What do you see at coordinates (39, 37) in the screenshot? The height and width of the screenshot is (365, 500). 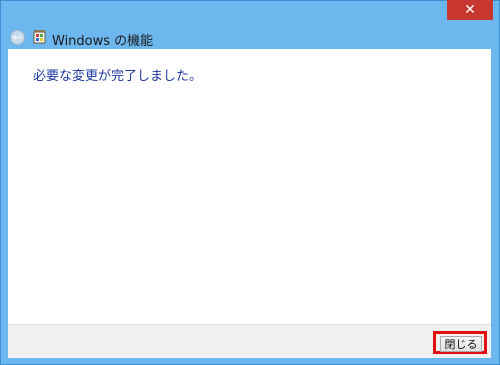 I see `windows-features-icon` at bounding box center [39, 37].